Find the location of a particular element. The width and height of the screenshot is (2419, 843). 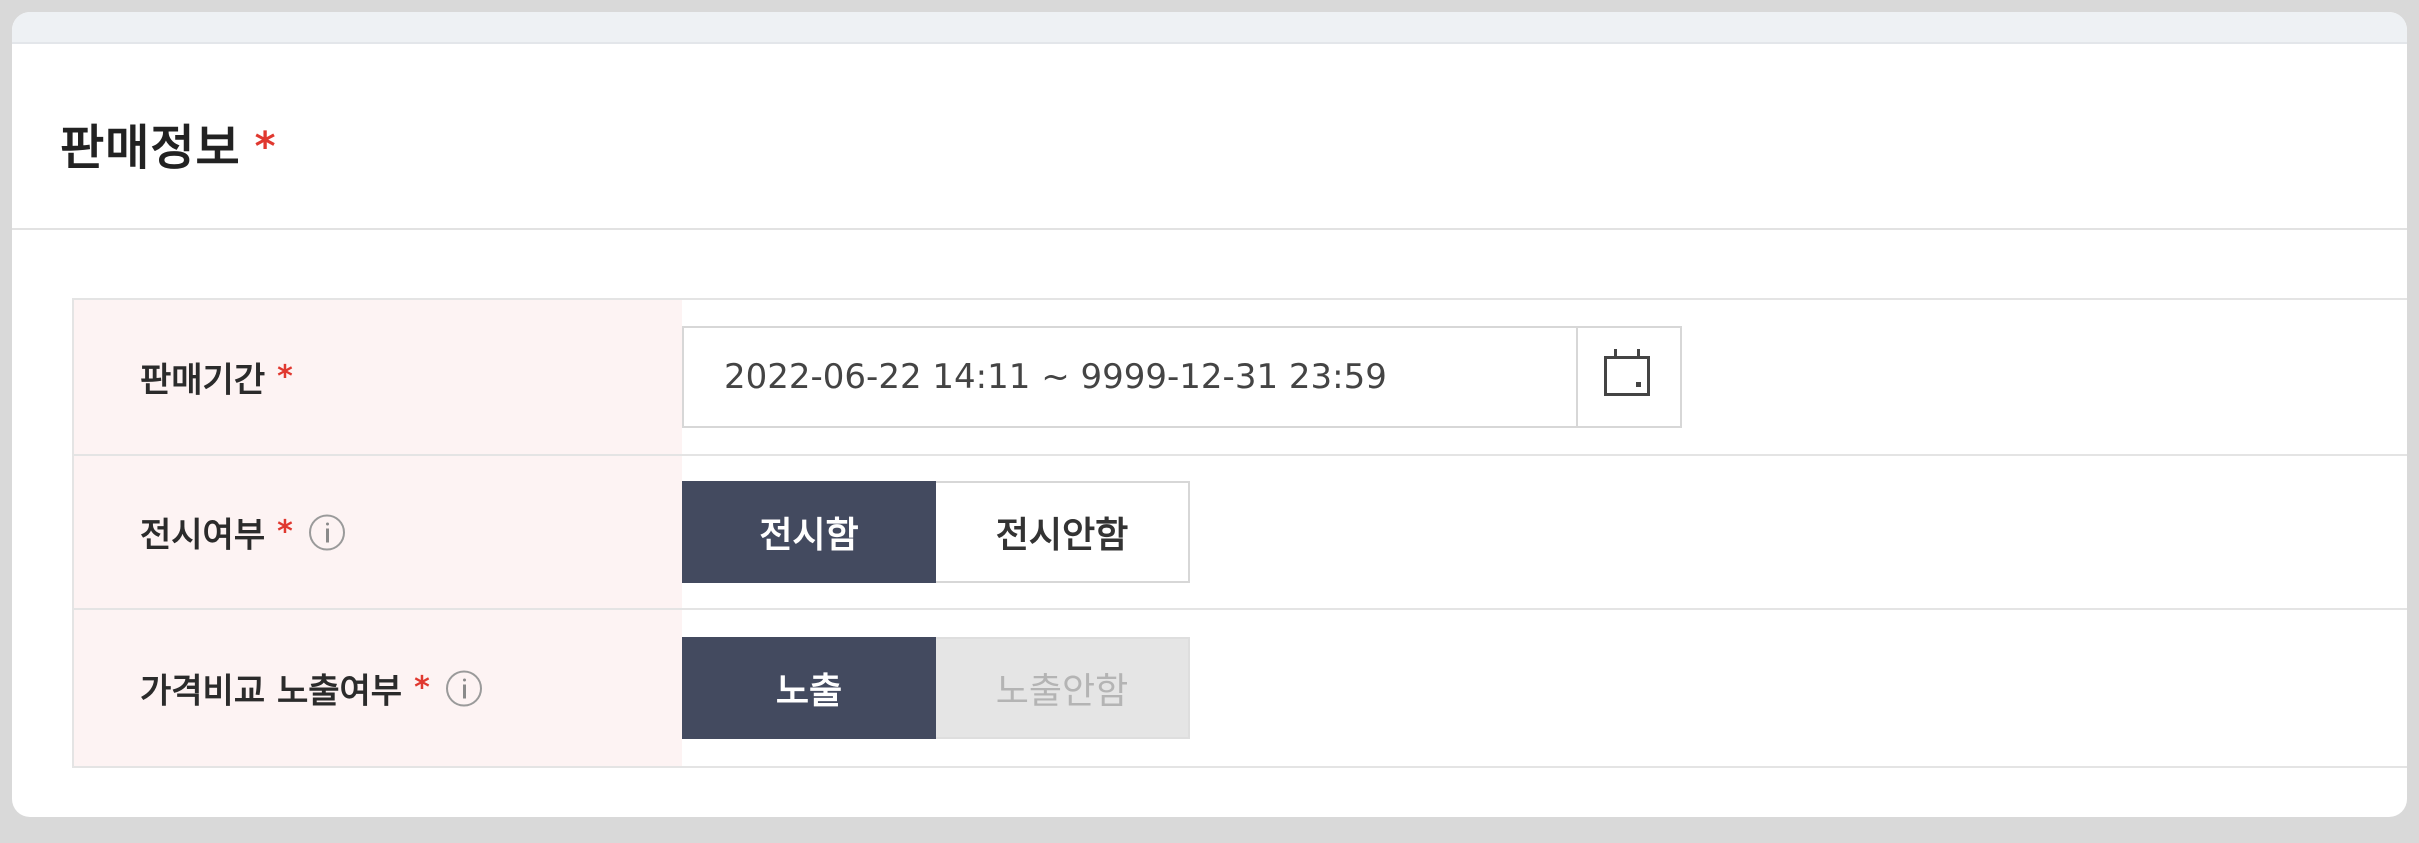

exposure-off-button: 노출안함 is located at coordinates (1063, 688).